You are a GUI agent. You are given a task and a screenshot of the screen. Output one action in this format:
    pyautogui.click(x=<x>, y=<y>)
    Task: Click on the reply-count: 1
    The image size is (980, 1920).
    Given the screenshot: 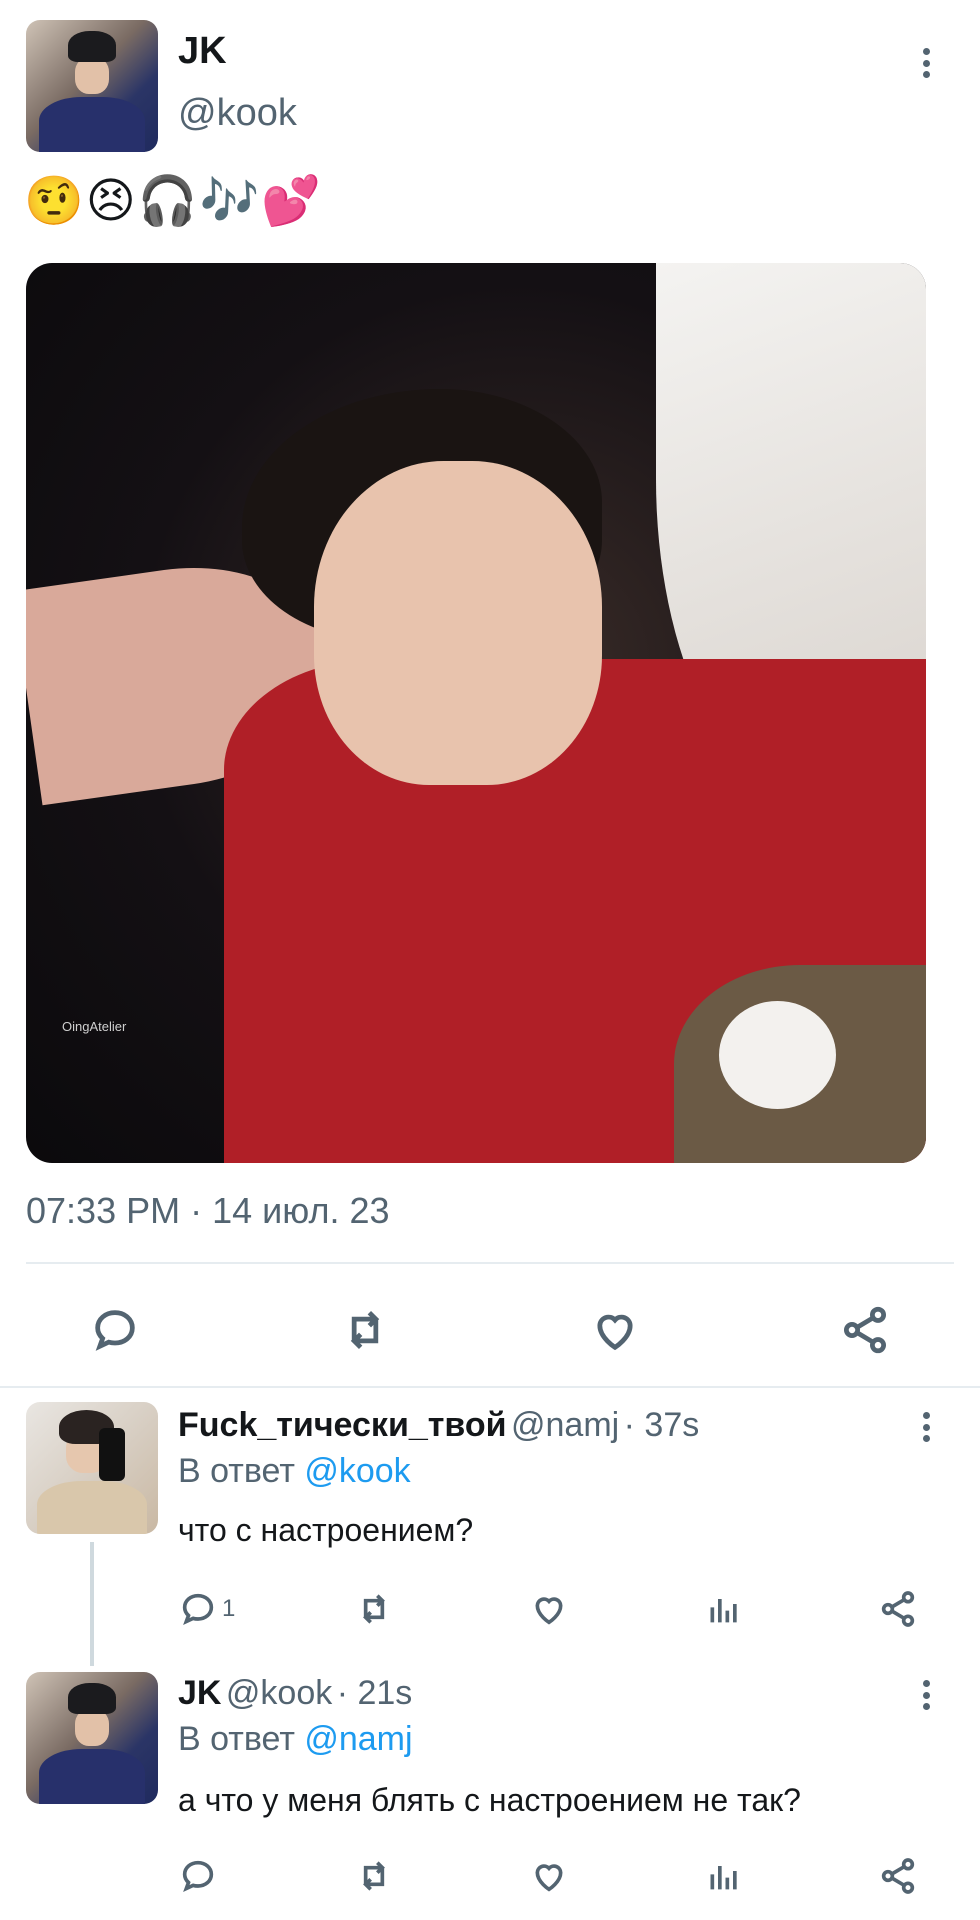 What is the action you would take?
    pyautogui.click(x=229, y=1608)
    